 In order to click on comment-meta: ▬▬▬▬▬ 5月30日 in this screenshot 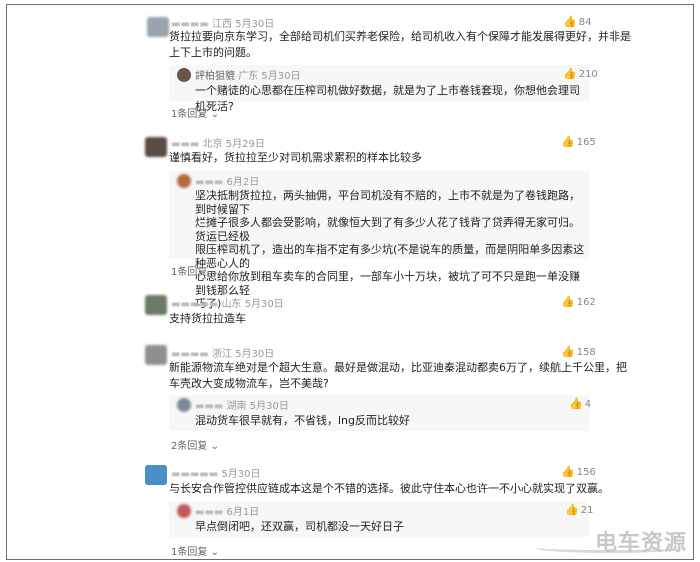, I will do `click(216, 472)`.